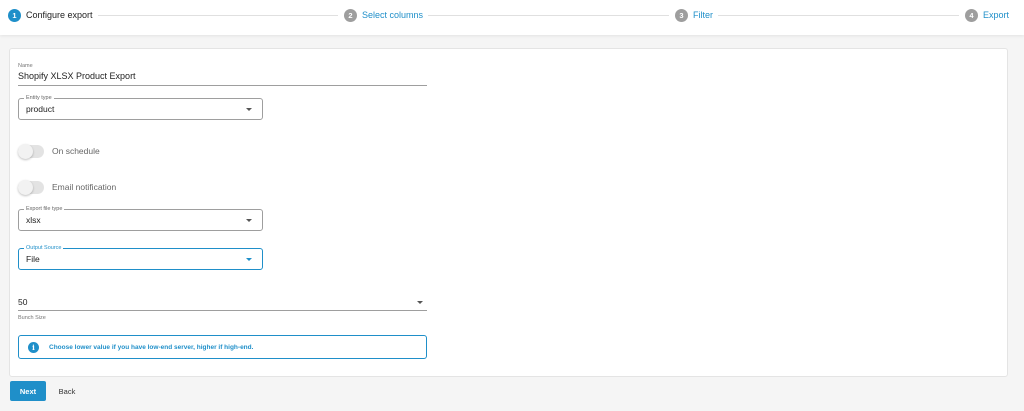  Describe the element at coordinates (14, 15) in the screenshot. I see `step-number-1: 1` at that location.